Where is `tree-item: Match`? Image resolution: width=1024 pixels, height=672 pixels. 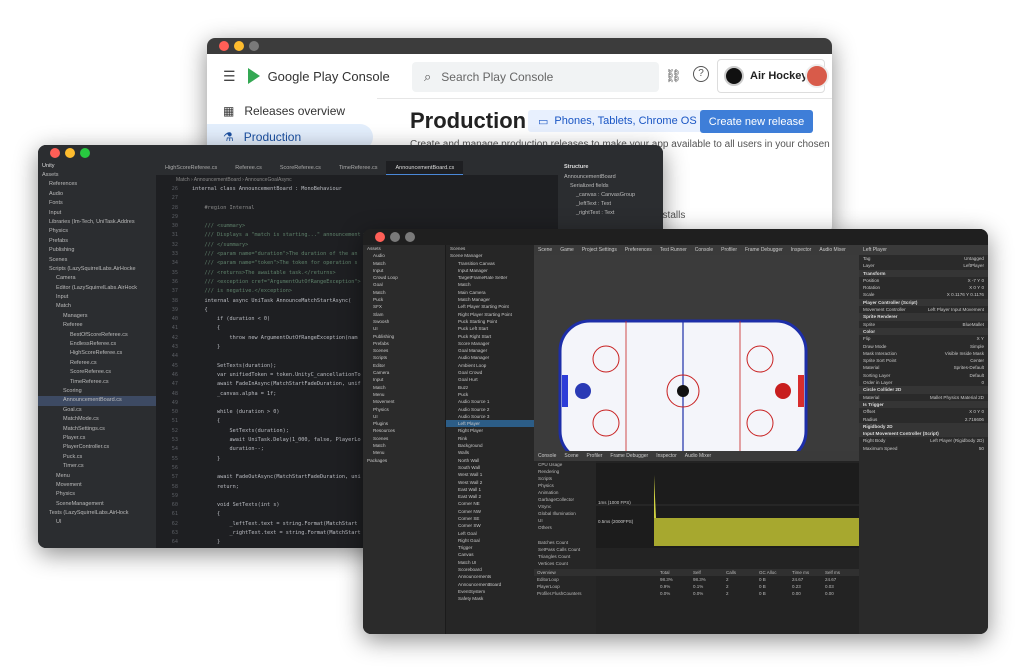
tree-item: Match is located at coordinates (97, 306).